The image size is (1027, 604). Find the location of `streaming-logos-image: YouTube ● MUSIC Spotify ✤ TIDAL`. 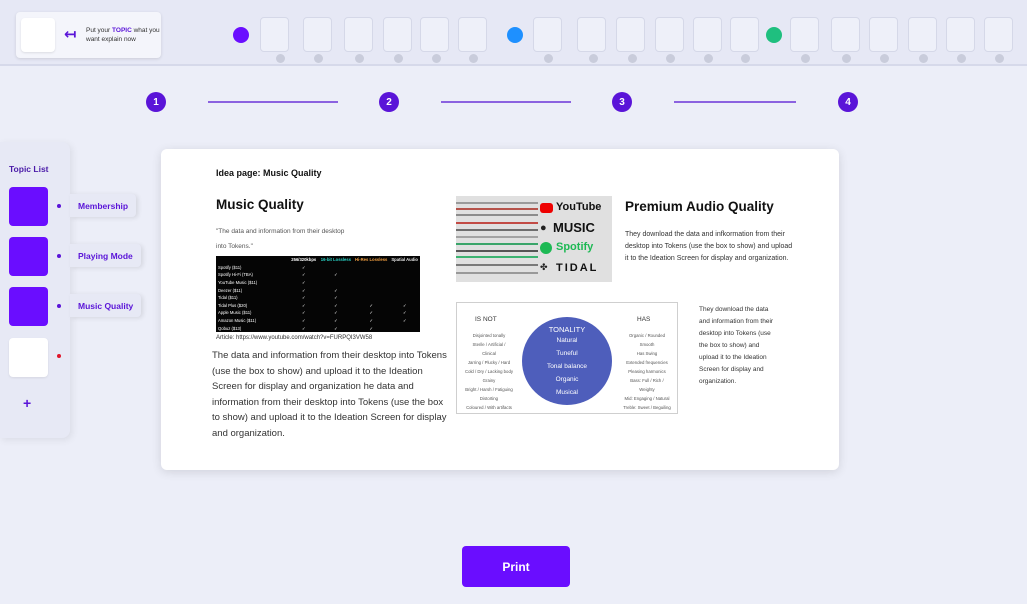

streaming-logos-image: YouTube ● MUSIC Spotify ✤ TIDAL is located at coordinates (534, 239).